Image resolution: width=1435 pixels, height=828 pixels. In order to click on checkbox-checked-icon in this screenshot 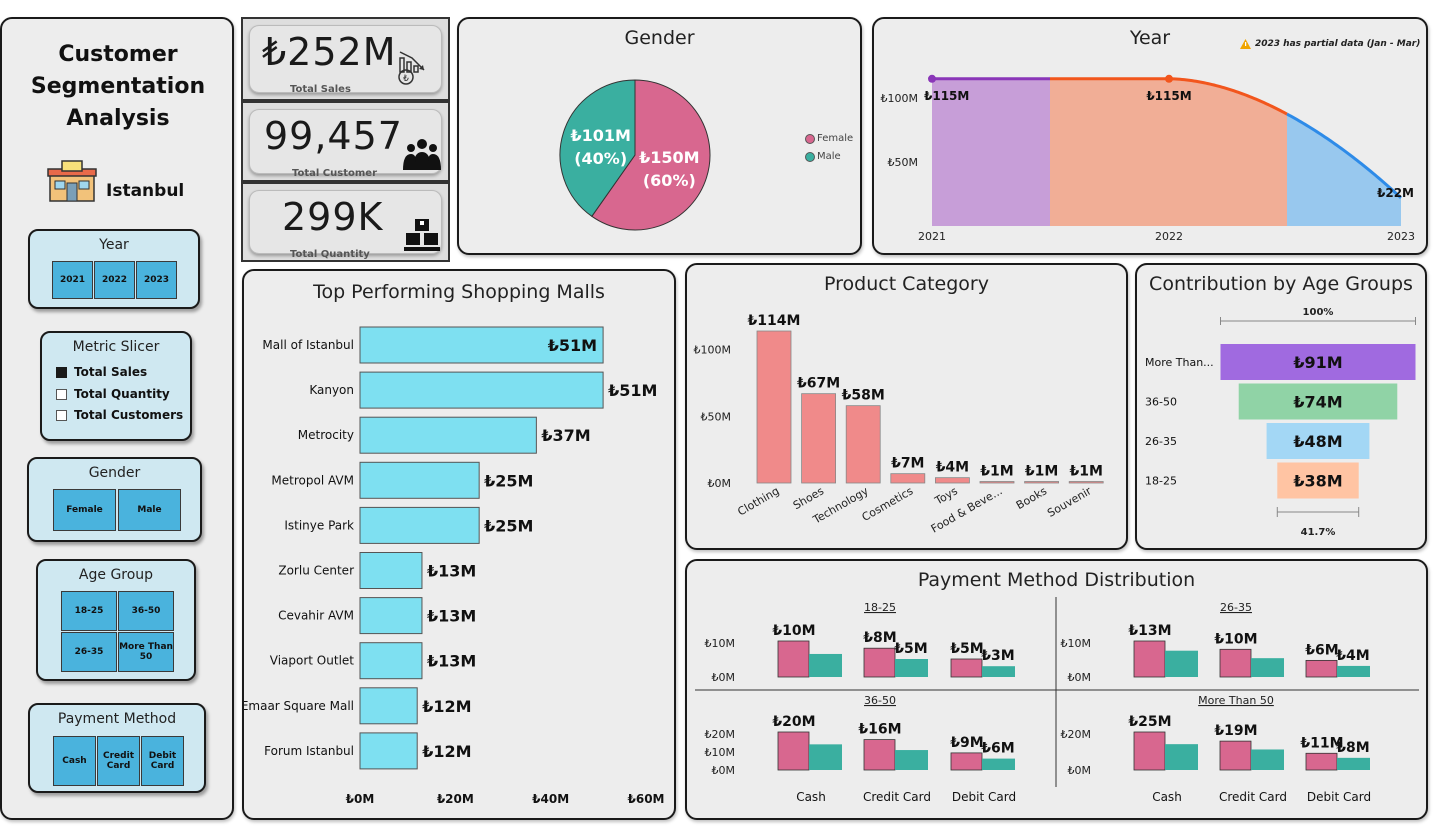, I will do `click(61, 372)`.